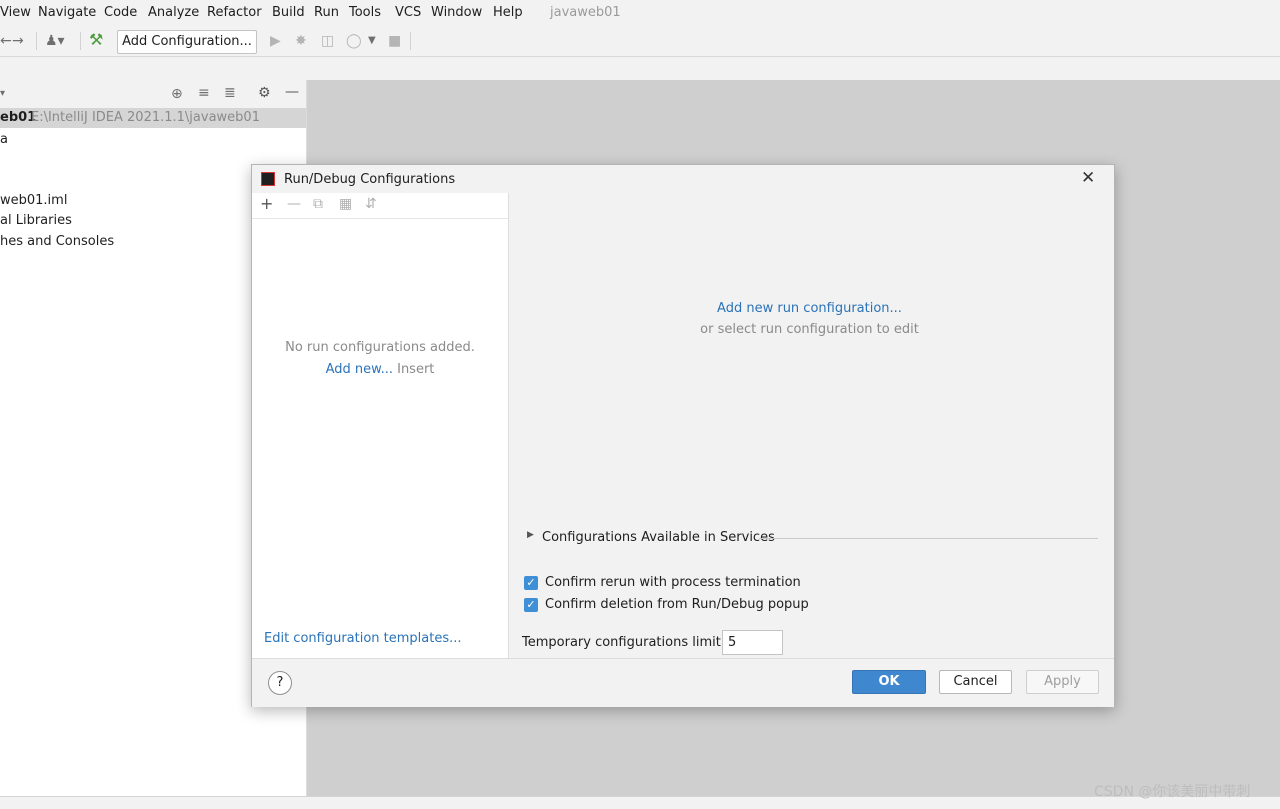  I want to click on project-panel-header: ▾ ⊕ ≡ ≣ ⚙ —, so click(153, 94).